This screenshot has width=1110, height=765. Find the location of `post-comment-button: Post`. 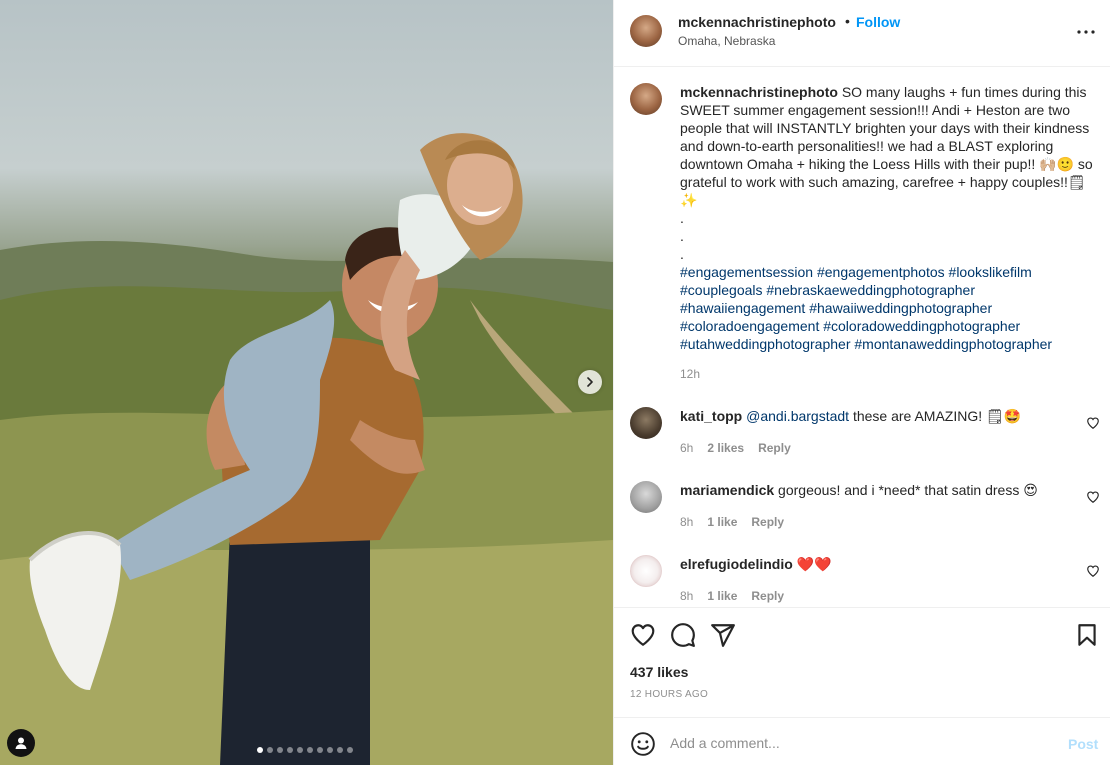

post-comment-button: Post is located at coordinates (1083, 744).